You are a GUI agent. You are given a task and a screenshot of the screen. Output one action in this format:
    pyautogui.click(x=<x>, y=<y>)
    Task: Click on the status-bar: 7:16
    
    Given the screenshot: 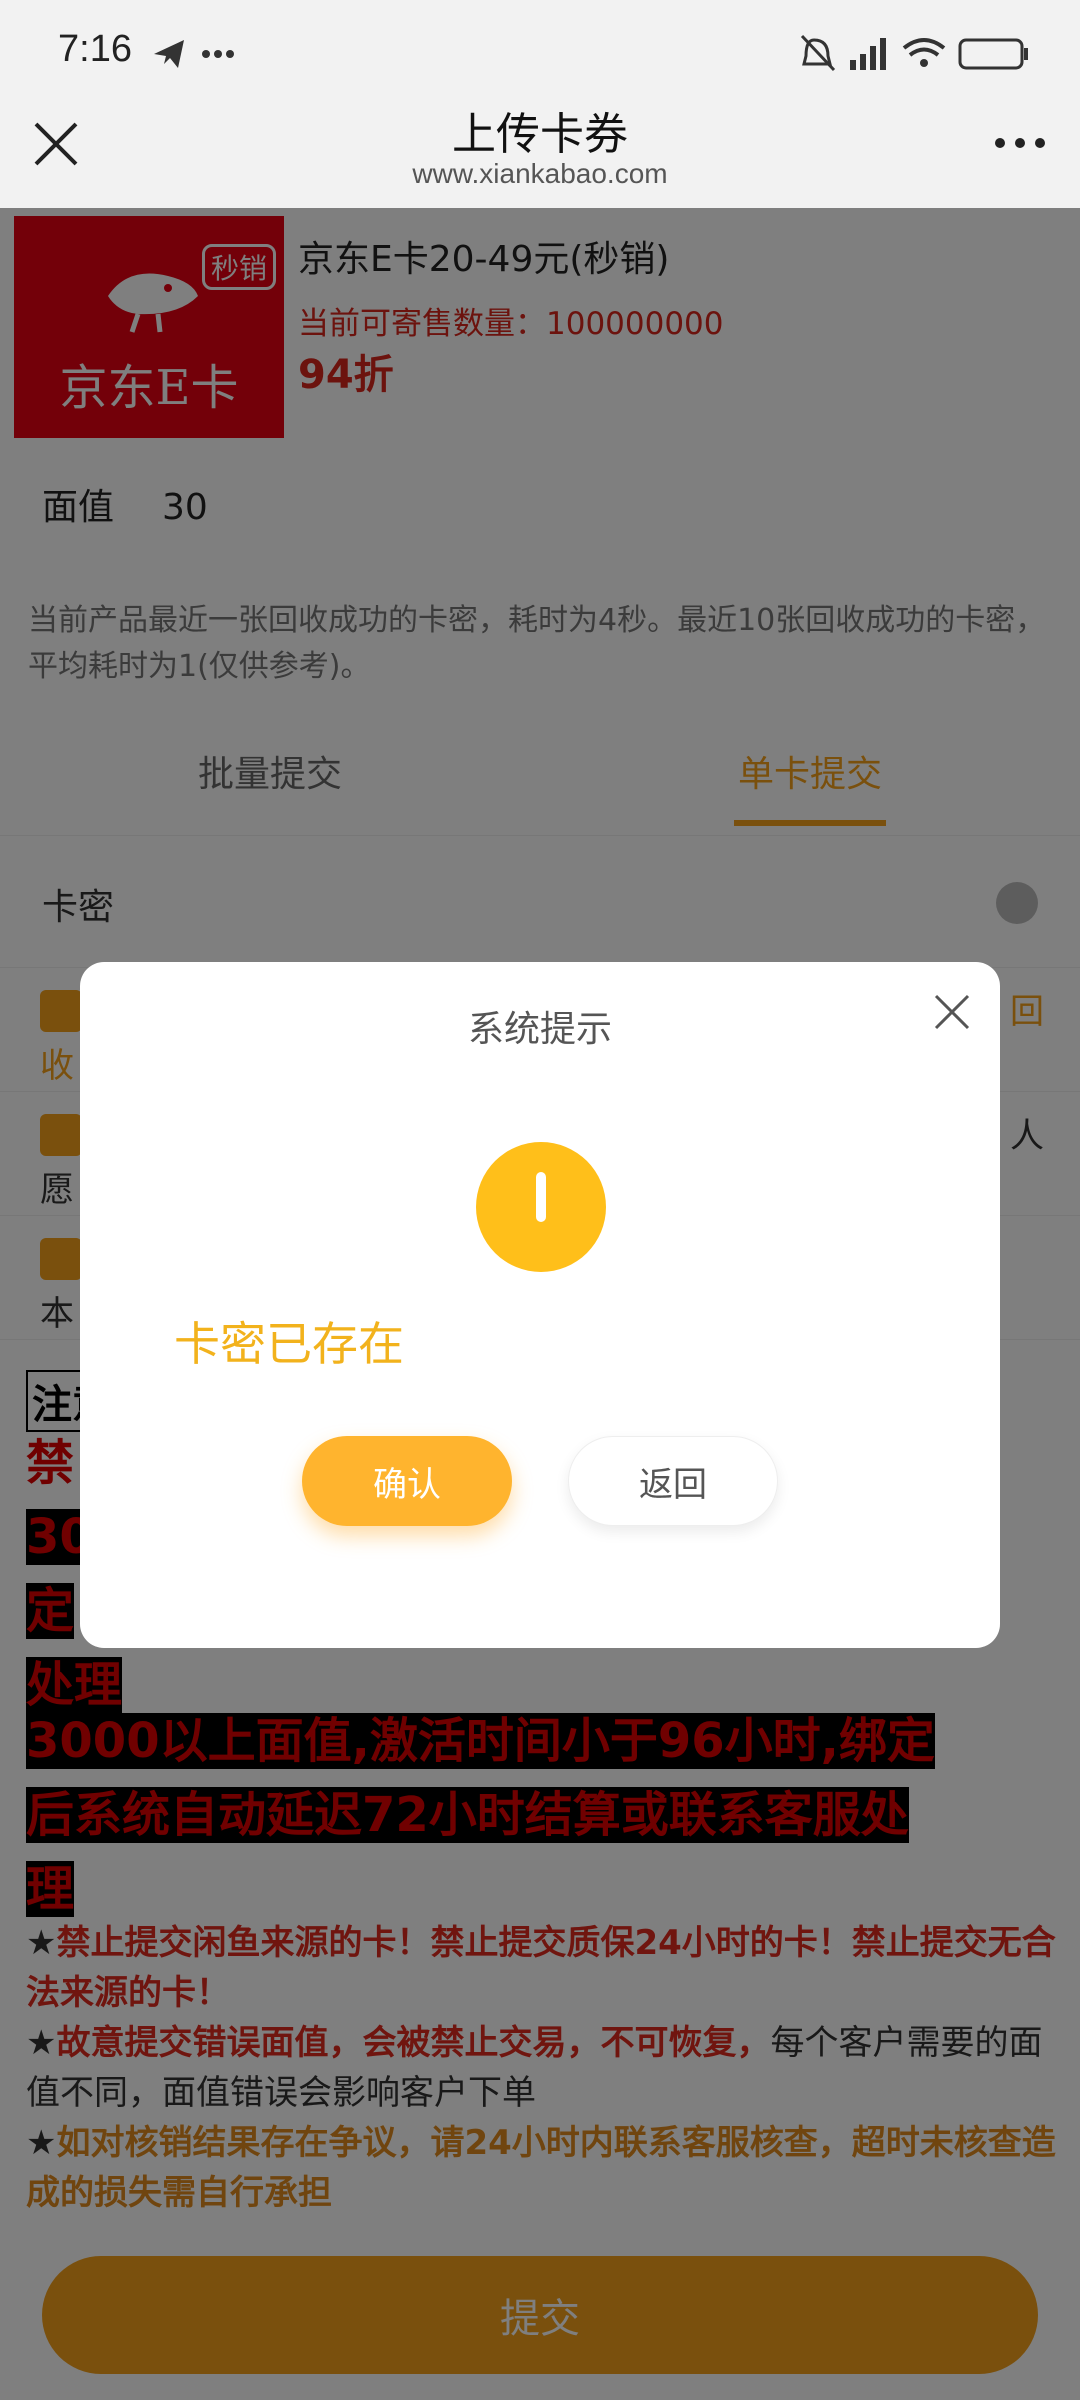 What is the action you would take?
    pyautogui.click(x=540, y=48)
    